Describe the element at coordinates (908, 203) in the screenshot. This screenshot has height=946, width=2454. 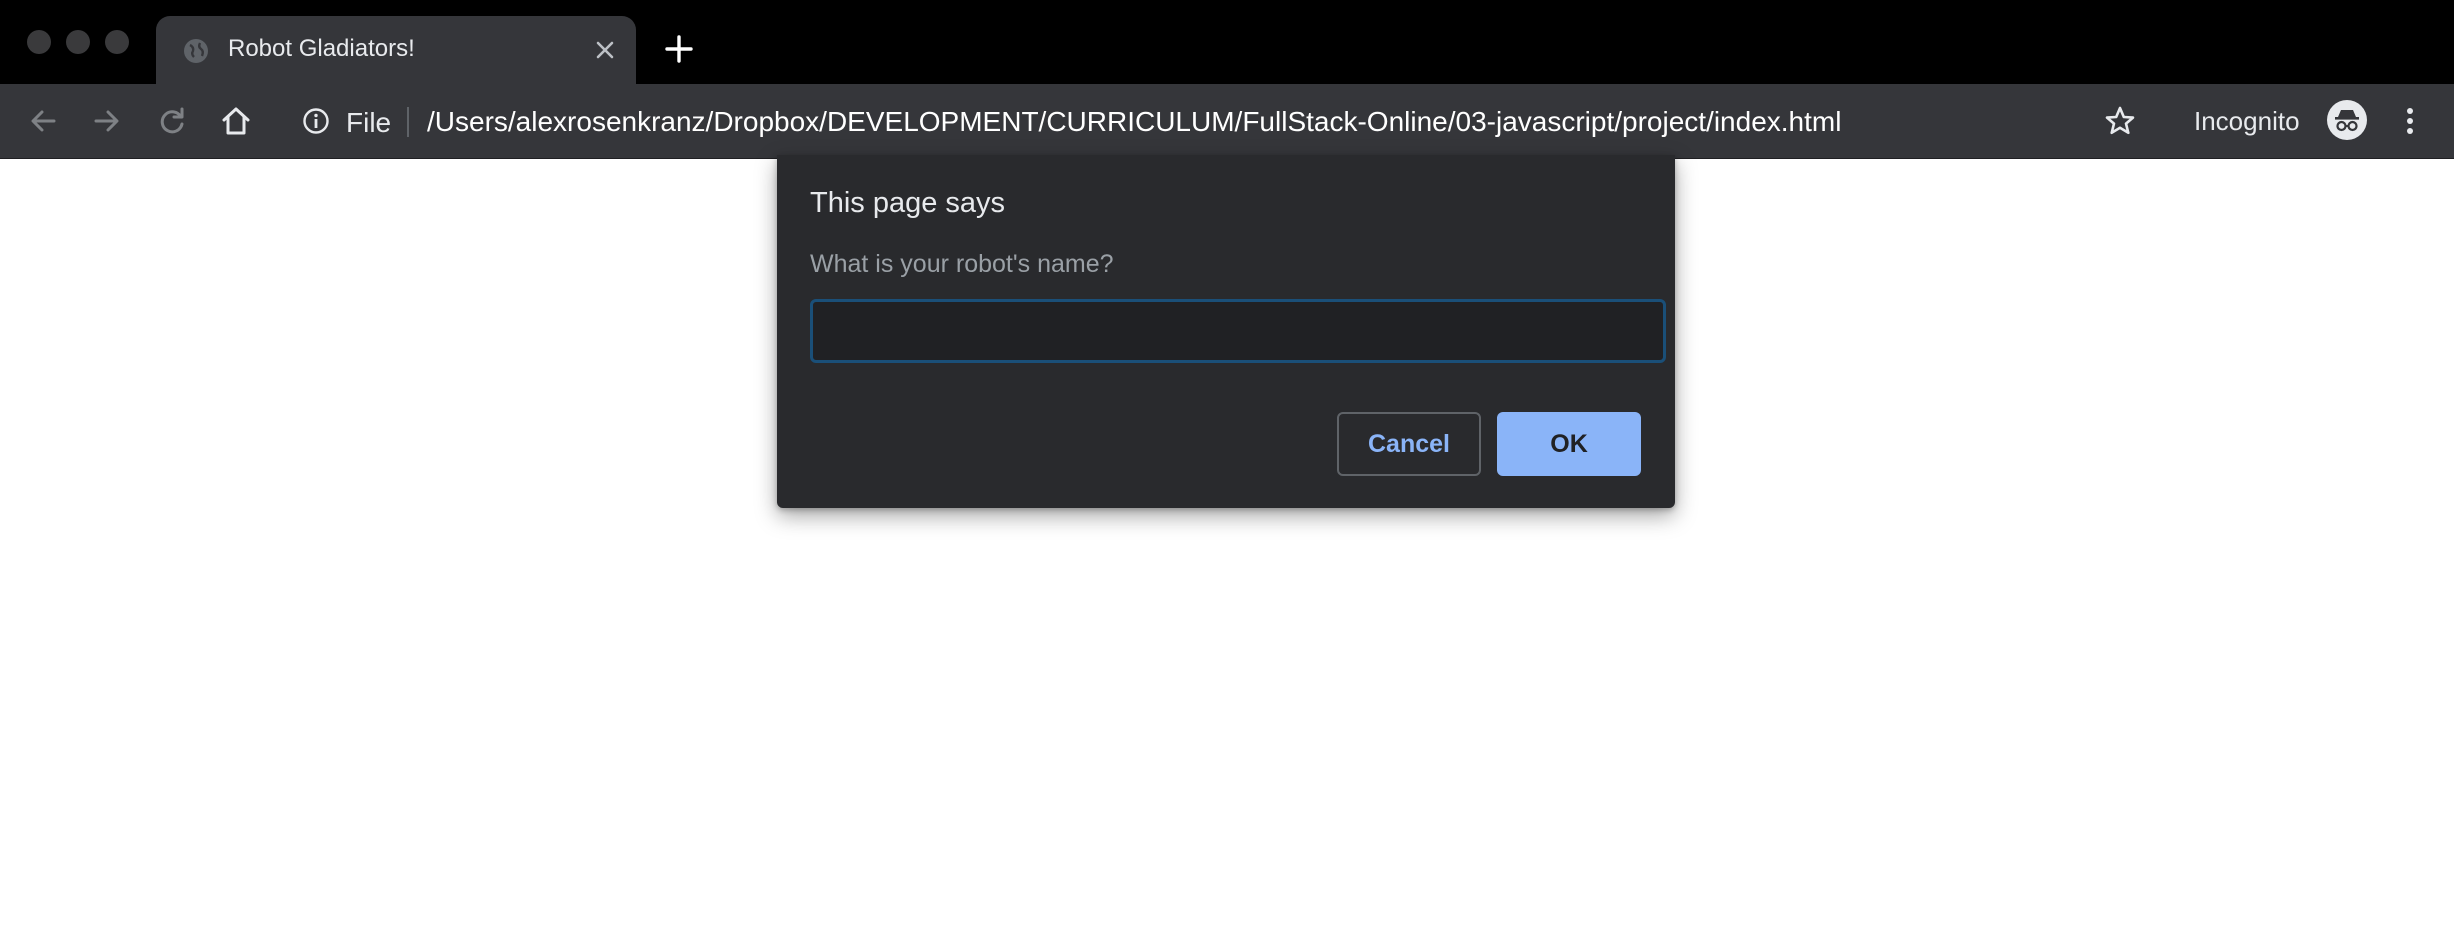
I see `dialog-title: This page says` at that location.